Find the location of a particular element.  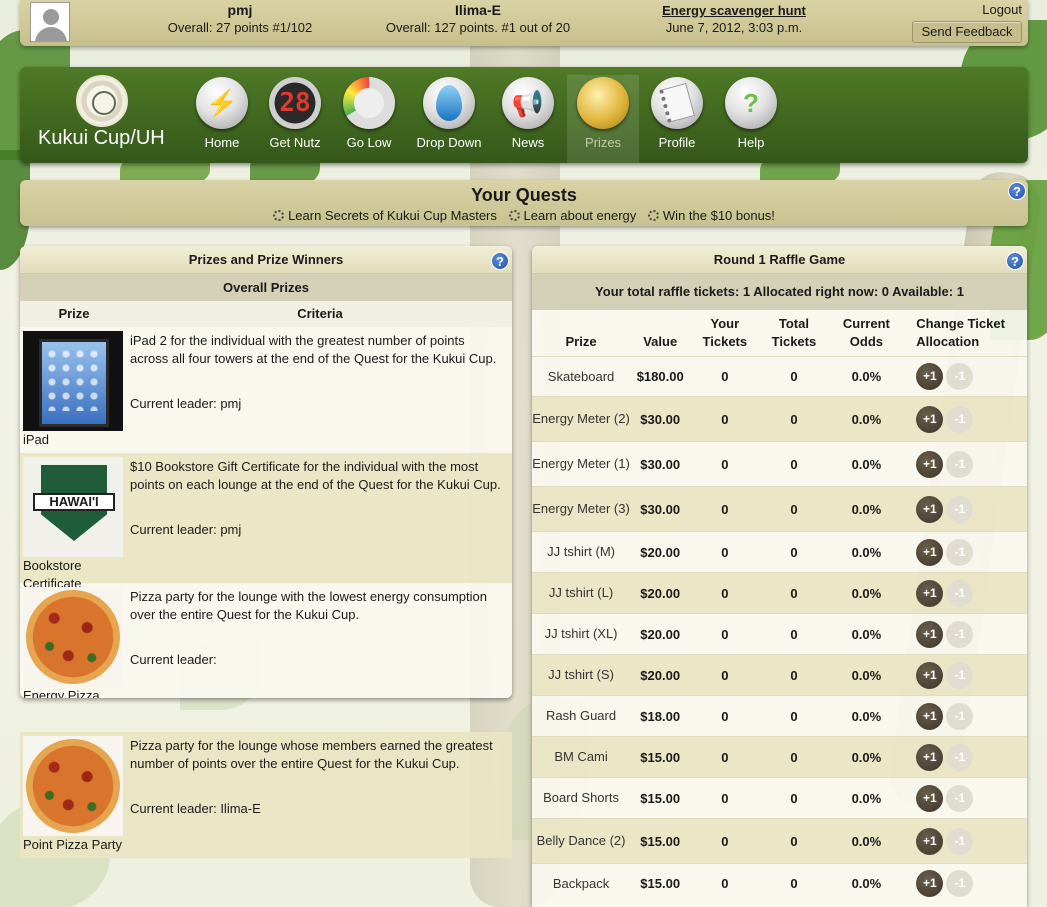

nav-get-nutz: 28 Get Nutz is located at coordinates (295, 119).